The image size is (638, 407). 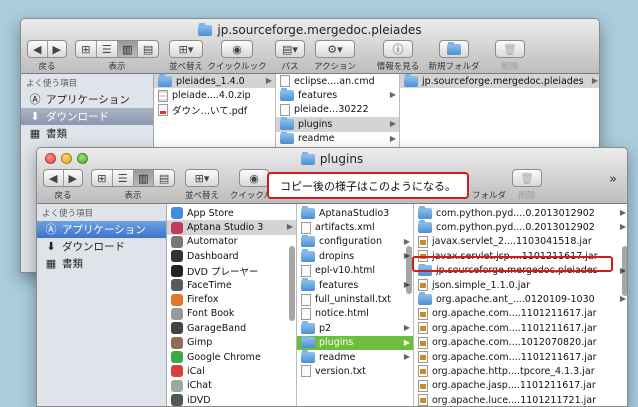 I want to click on toolbar-overflow-button: », so click(x=613, y=179).